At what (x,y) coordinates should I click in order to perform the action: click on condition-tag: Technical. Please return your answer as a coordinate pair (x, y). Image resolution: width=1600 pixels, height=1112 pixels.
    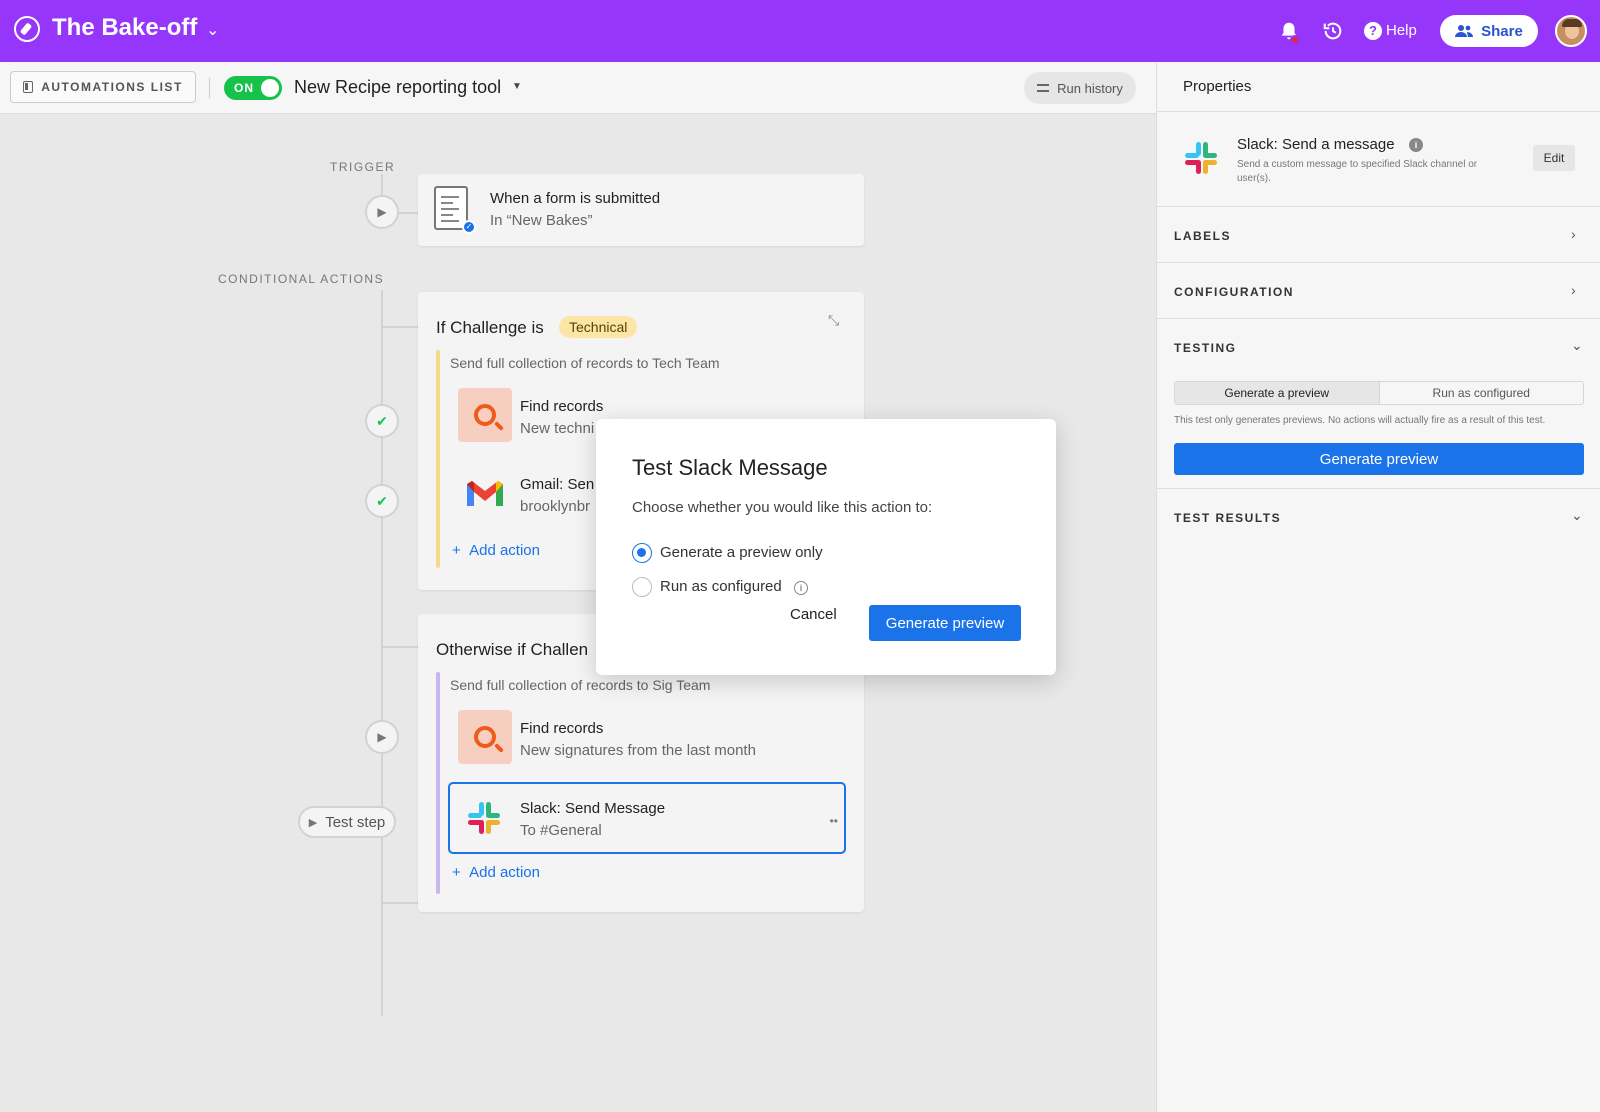
    Looking at the image, I should click on (598, 327).